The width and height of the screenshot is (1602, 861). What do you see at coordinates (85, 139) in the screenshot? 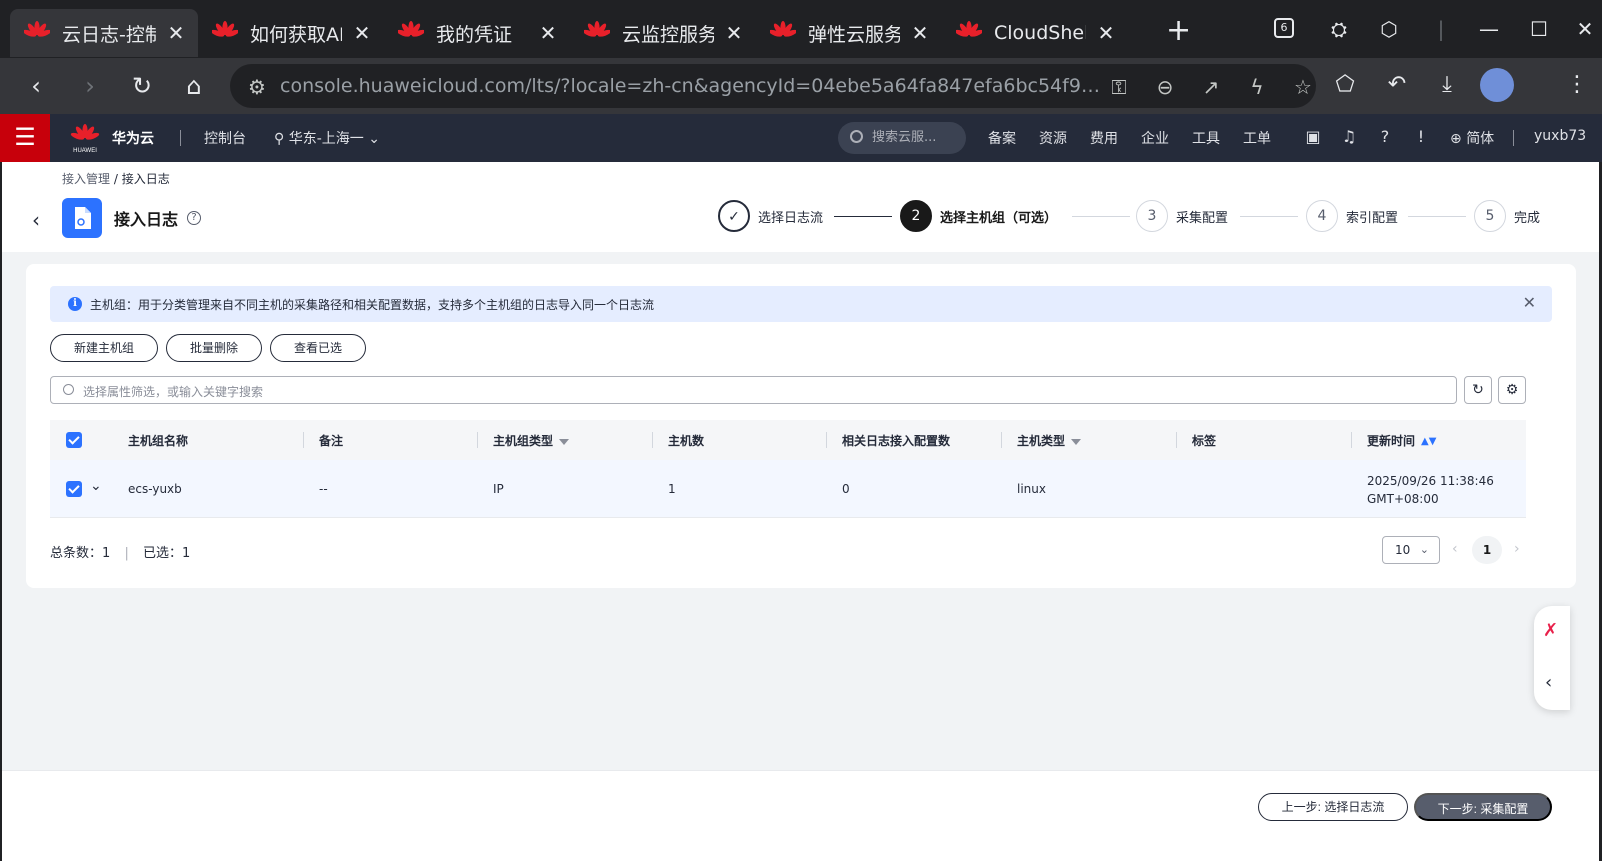
I see `huawei-logo-icon: HUAWEI` at bounding box center [85, 139].